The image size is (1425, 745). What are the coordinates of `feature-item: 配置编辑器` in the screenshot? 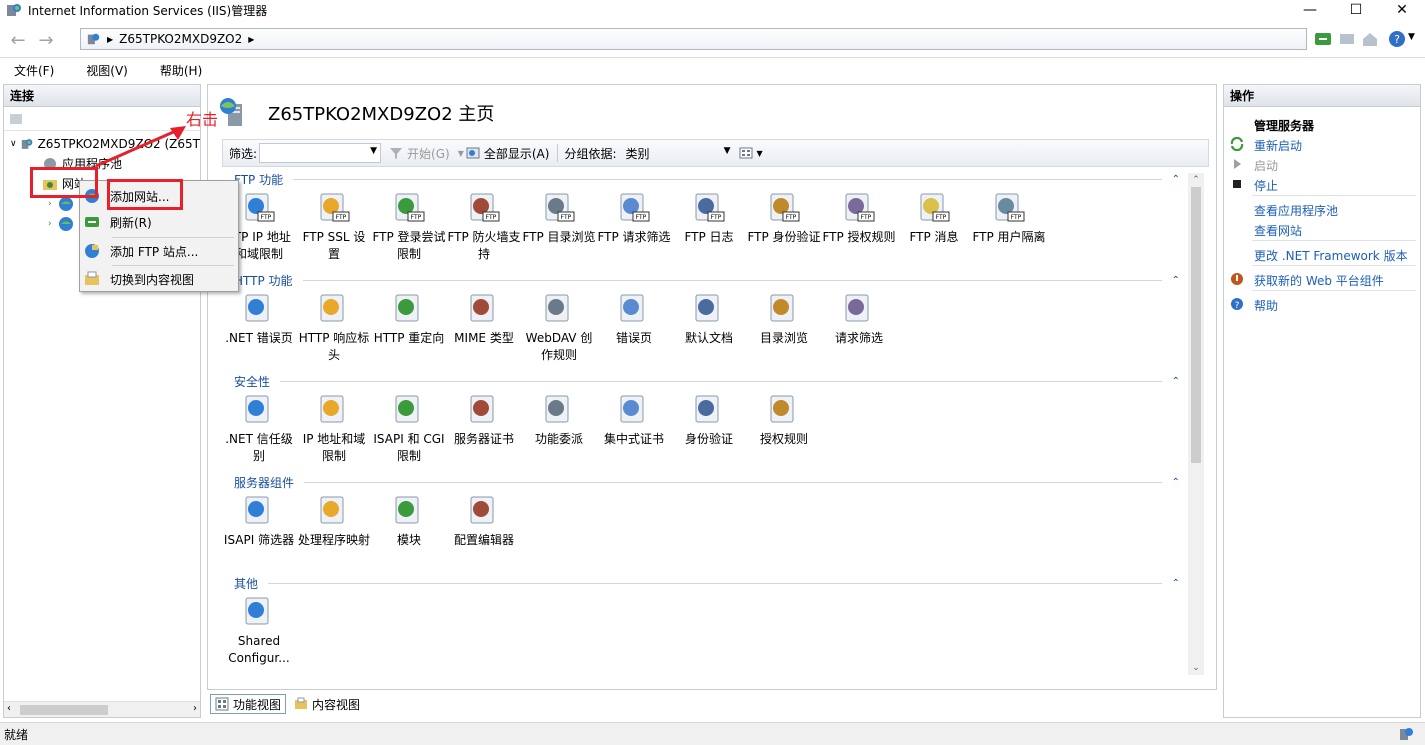 It's located at (484, 521).